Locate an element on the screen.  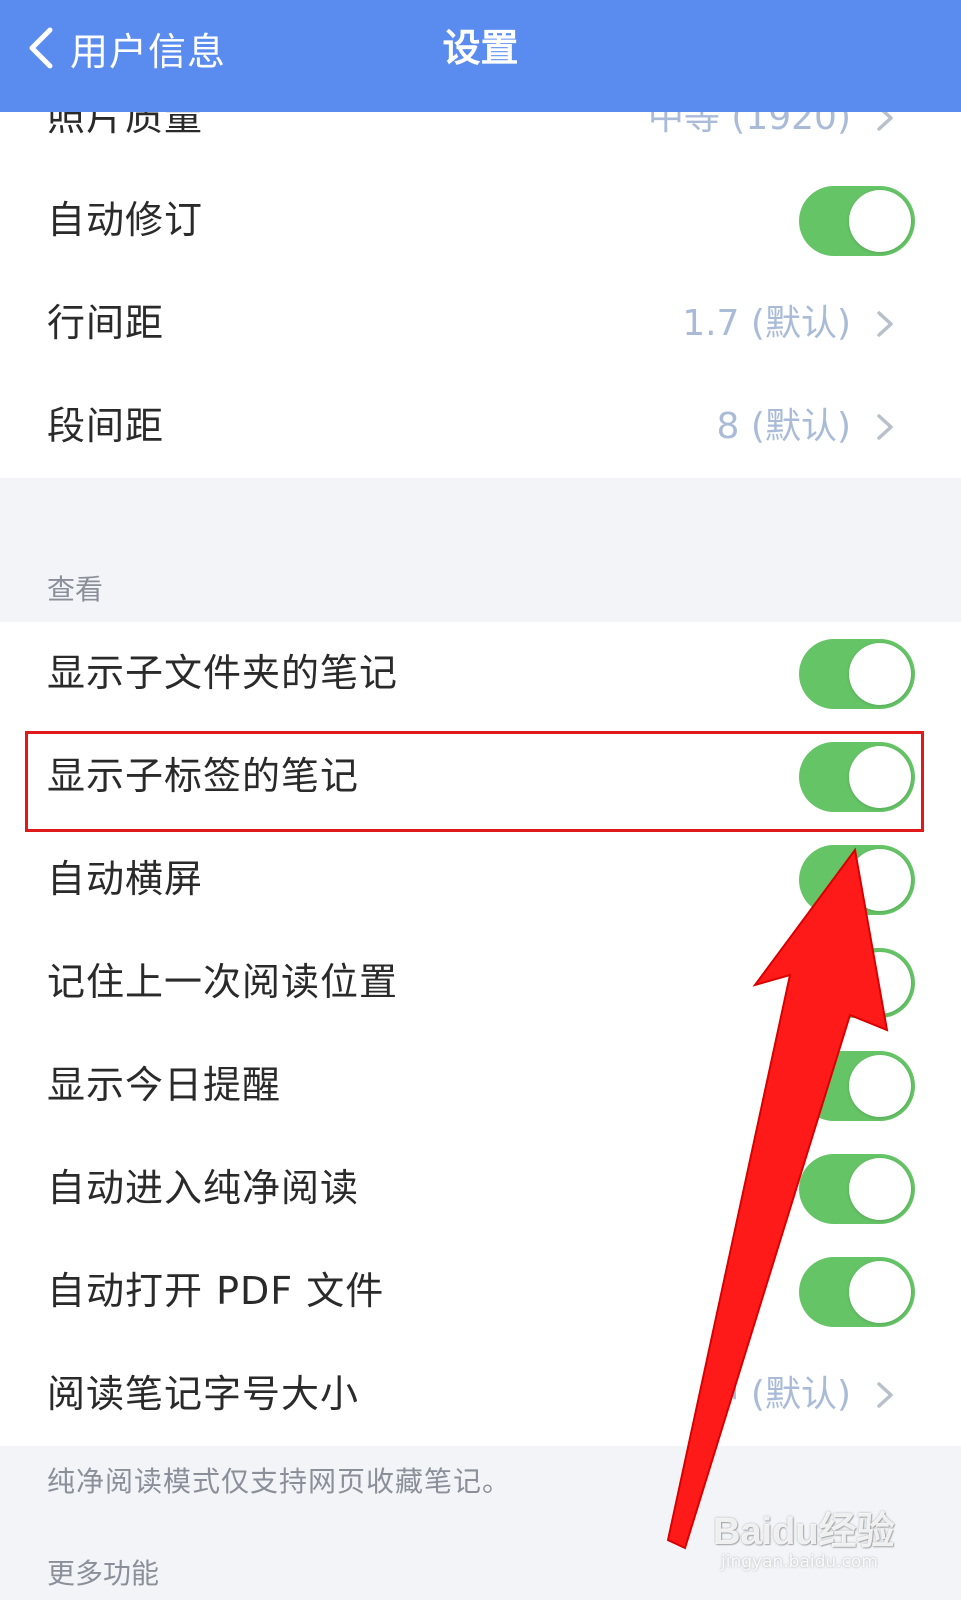
row-label: 显示今日提醒 is located at coordinates (164, 1085).